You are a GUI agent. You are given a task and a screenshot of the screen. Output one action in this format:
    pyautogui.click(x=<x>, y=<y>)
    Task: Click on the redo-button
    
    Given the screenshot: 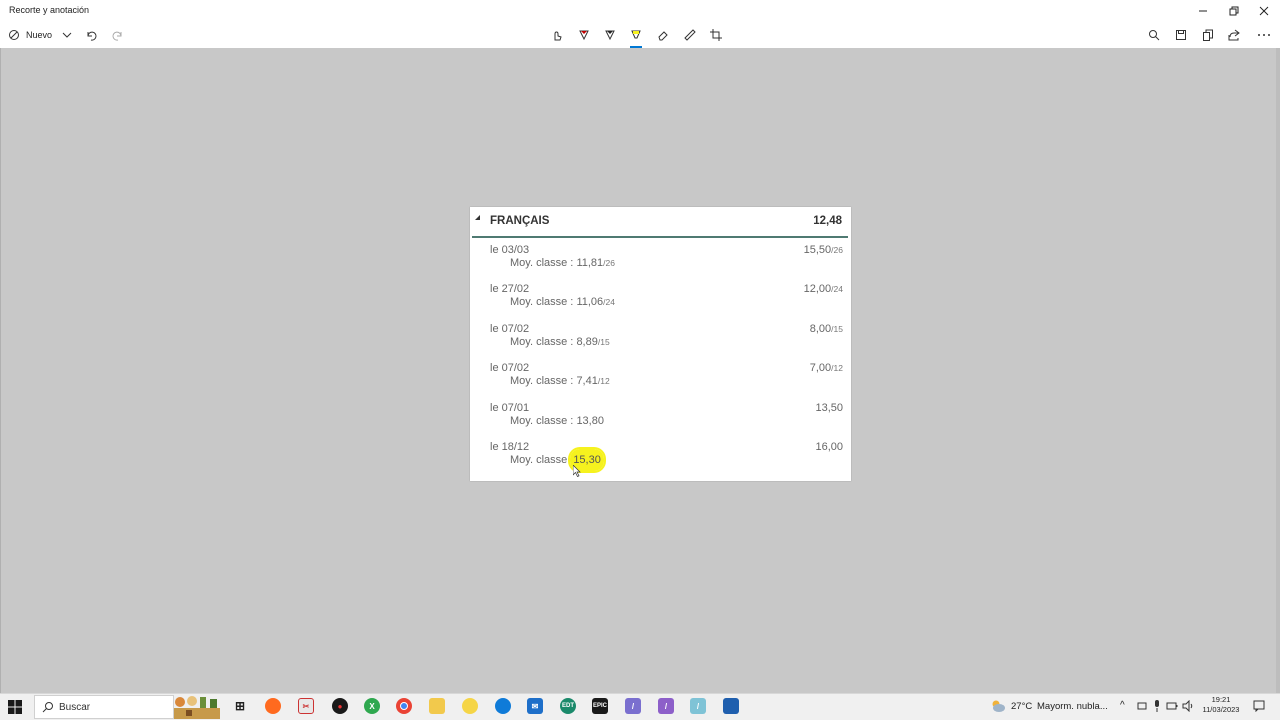 What is the action you would take?
    pyautogui.click(x=118, y=35)
    